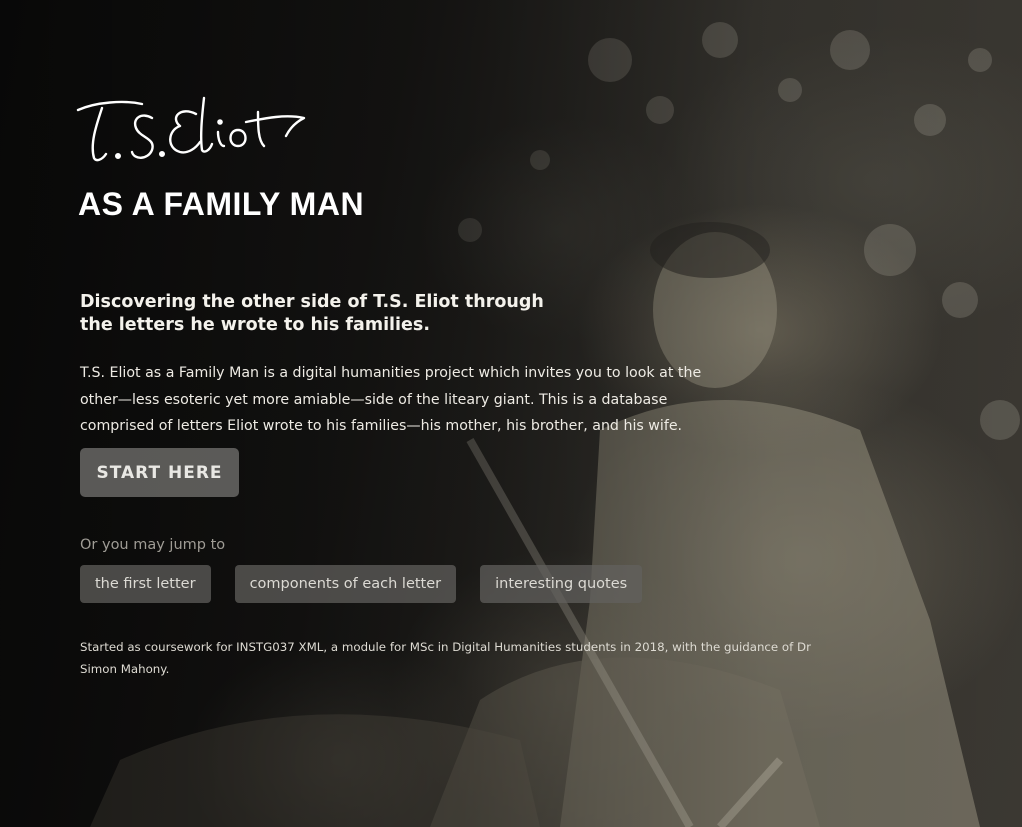  Describe the element at coordinates (145, 584) in the screenshot. I see `jump-link-first-letter: the first letter` at that location.